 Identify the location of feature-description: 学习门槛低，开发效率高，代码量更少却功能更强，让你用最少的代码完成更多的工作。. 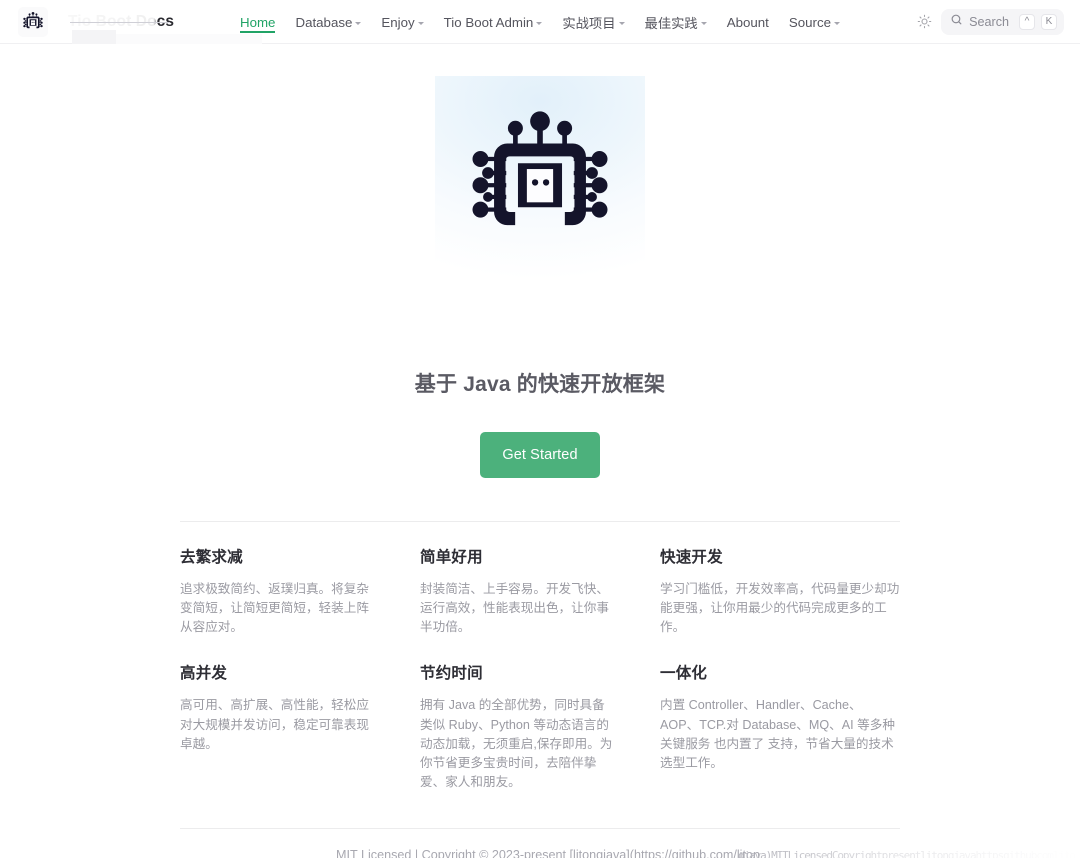
(780, 608).